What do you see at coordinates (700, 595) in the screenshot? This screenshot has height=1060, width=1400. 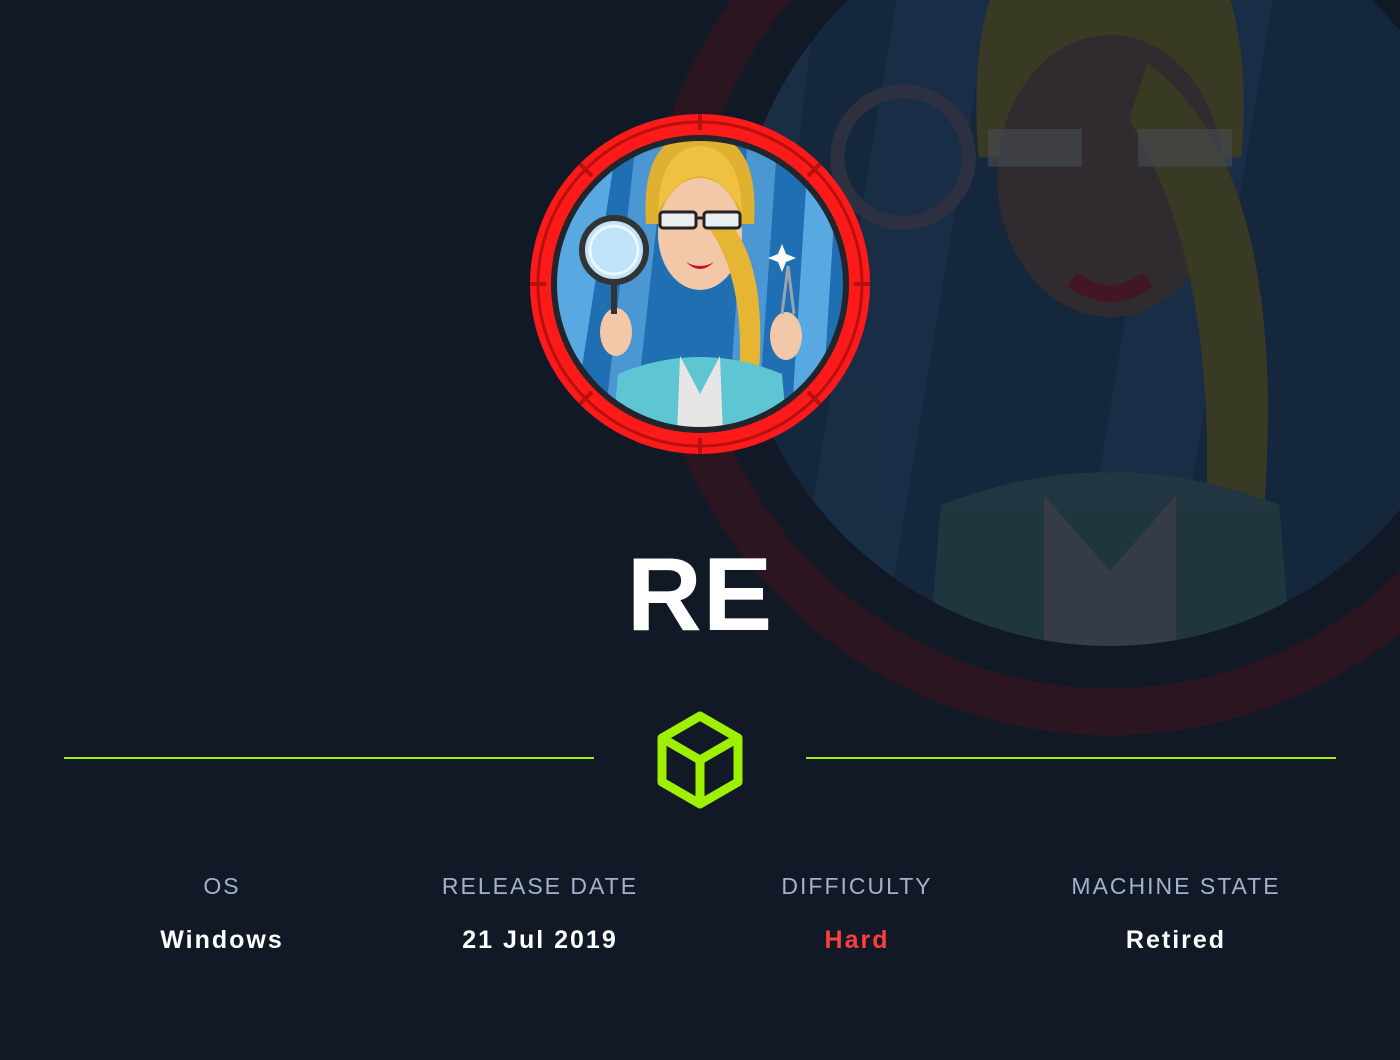 I see `machine-name: RE` at bounding box center [700, 595].